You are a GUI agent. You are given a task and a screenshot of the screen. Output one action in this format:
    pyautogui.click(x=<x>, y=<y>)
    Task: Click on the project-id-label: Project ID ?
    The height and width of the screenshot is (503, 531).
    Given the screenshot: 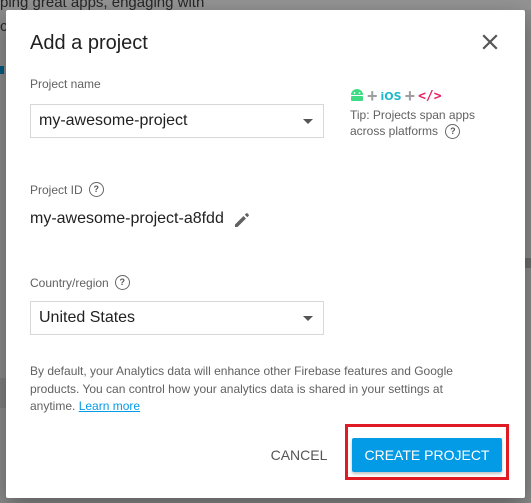 What is the action you would take?
    pyautogui.click(x=67, y=189)
    